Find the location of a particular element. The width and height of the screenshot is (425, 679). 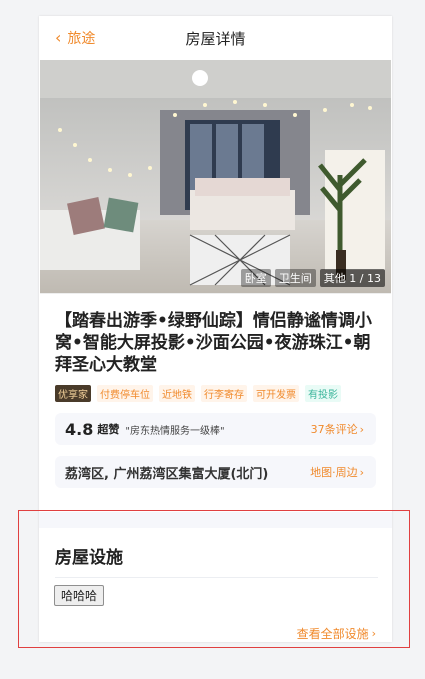

map-link-label: 地图·周边 is located at coordinates (334, 472).